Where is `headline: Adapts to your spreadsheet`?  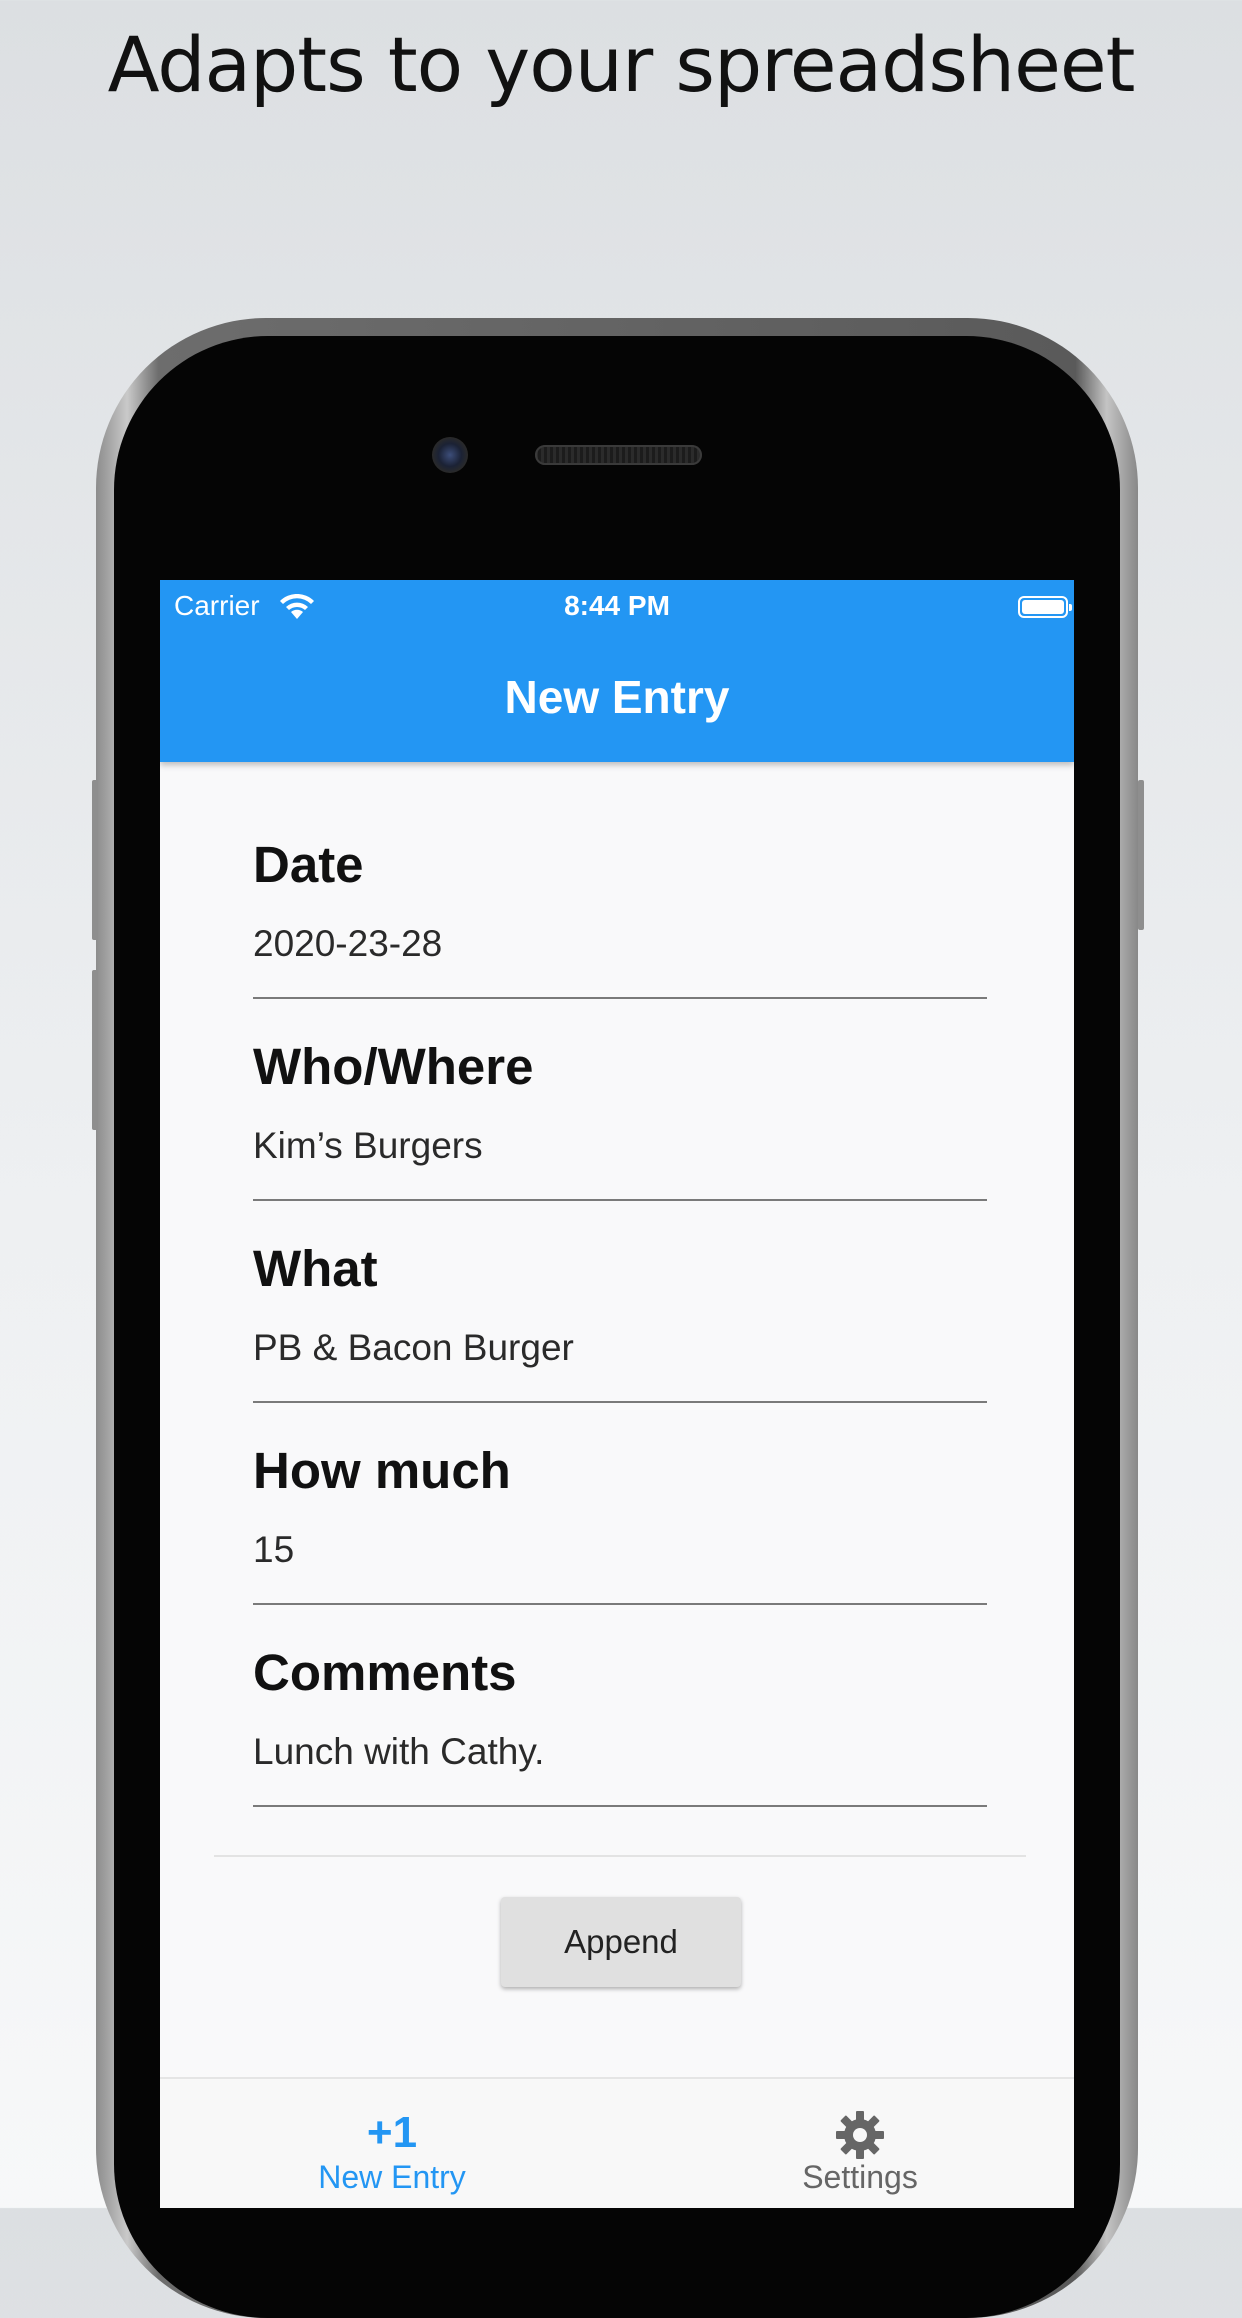
headline: Adapts to your spreadsheet is located at coordinates (621, 64).